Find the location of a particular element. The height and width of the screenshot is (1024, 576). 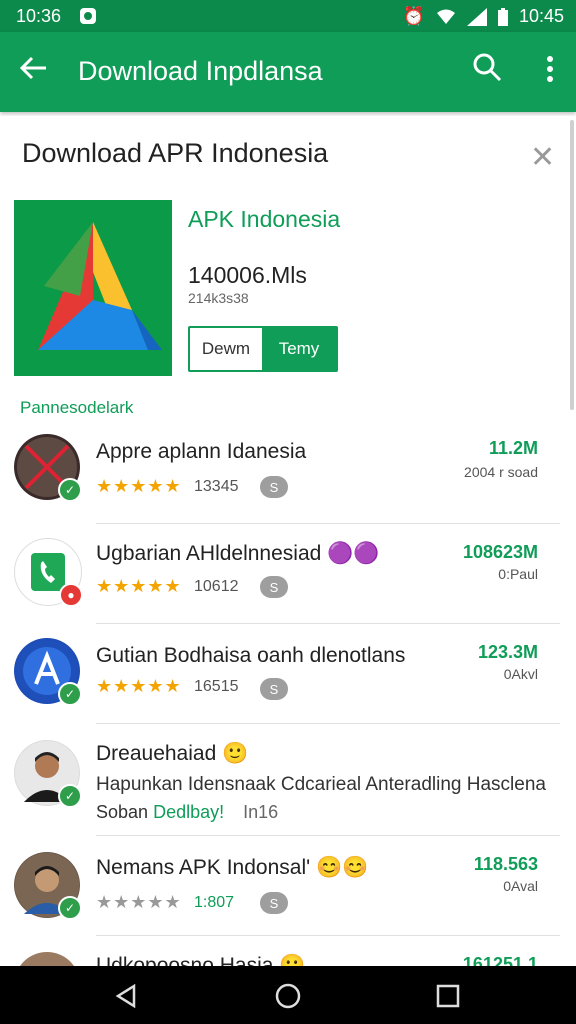

list-item-footer: Soban Dedlbay! In16 is located at coordinates (187, 812).